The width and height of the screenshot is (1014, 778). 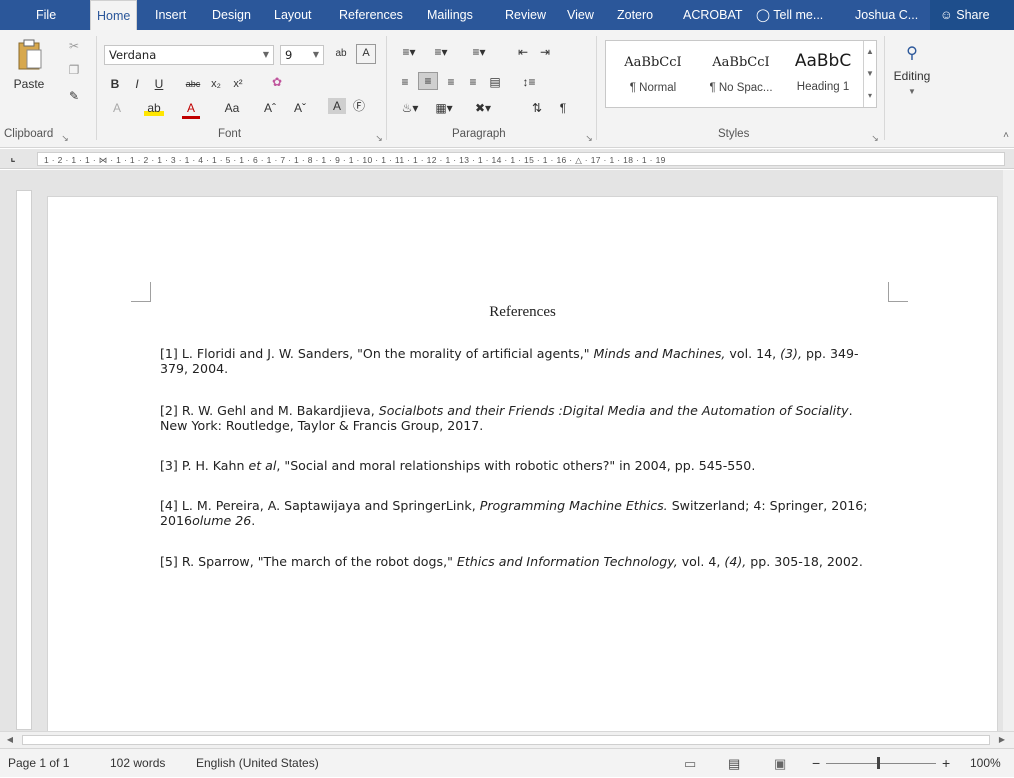 What do you see at coordinates (141, 292) in the screenshot?
I see `margin-corner-mark` at bounding box center [141, 292].